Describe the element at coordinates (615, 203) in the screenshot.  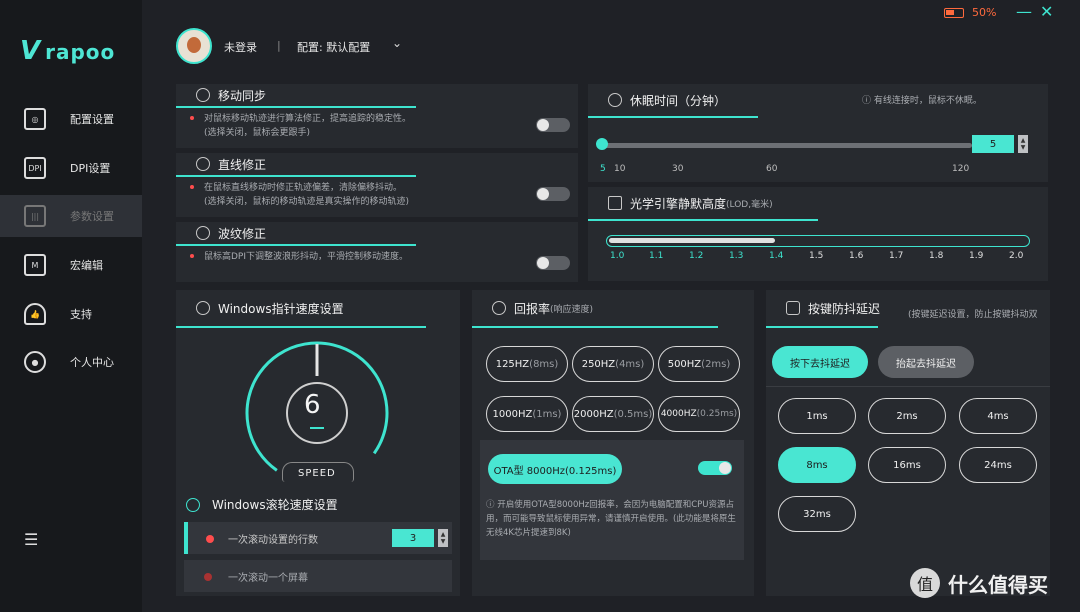
I see `equalizer-icon` at that location.